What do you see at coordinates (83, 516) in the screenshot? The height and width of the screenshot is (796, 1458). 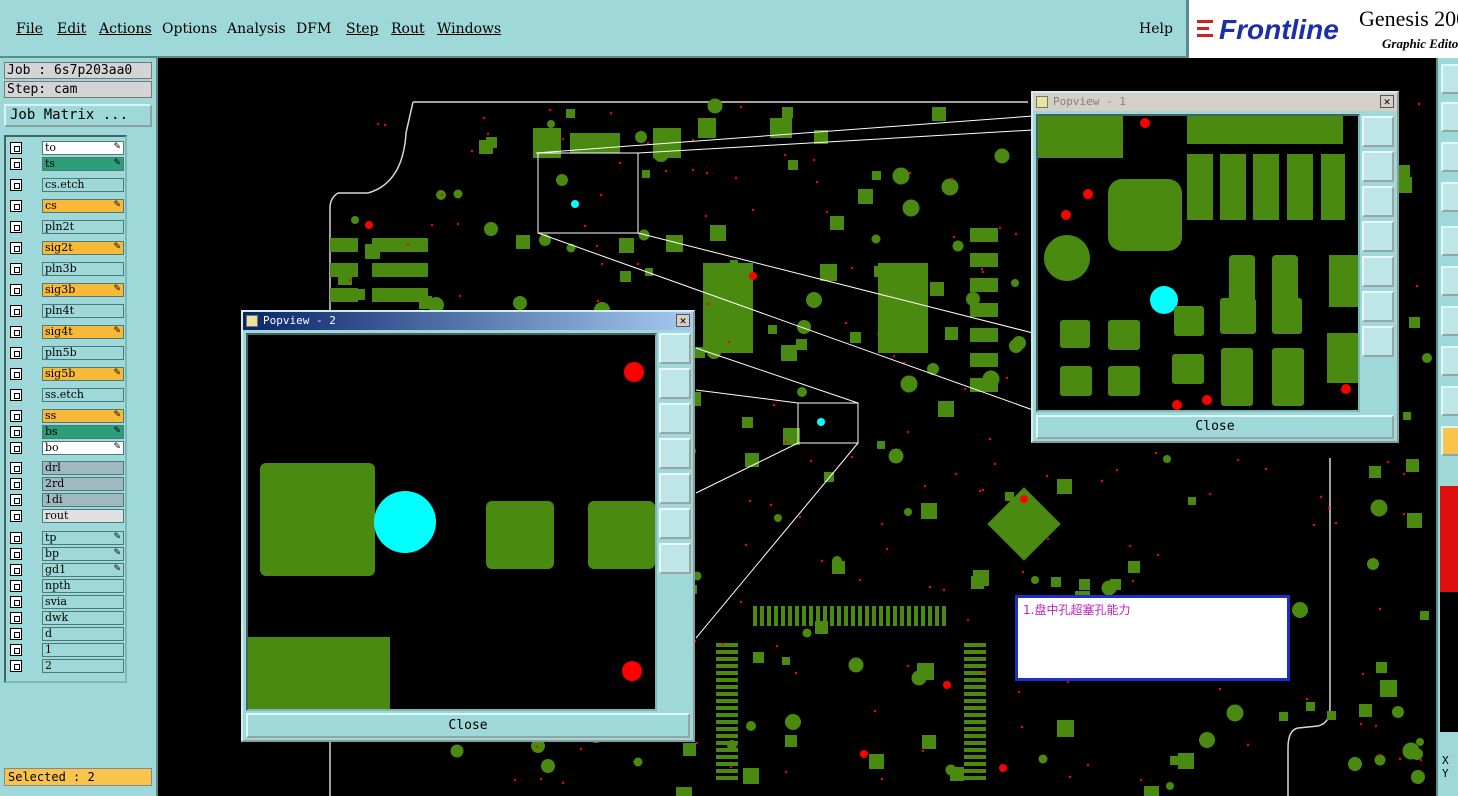 I see `layer-name: rout` at bounding box center [83, 516].